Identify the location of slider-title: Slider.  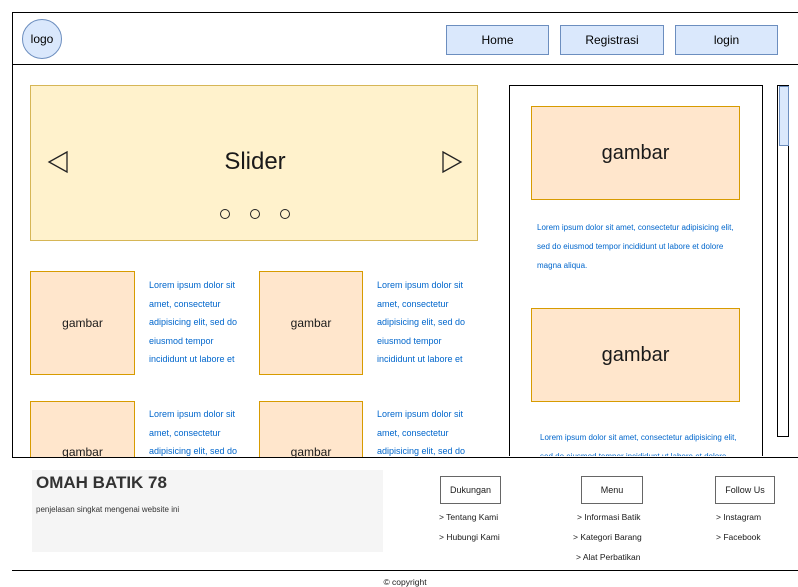
(255, 161).